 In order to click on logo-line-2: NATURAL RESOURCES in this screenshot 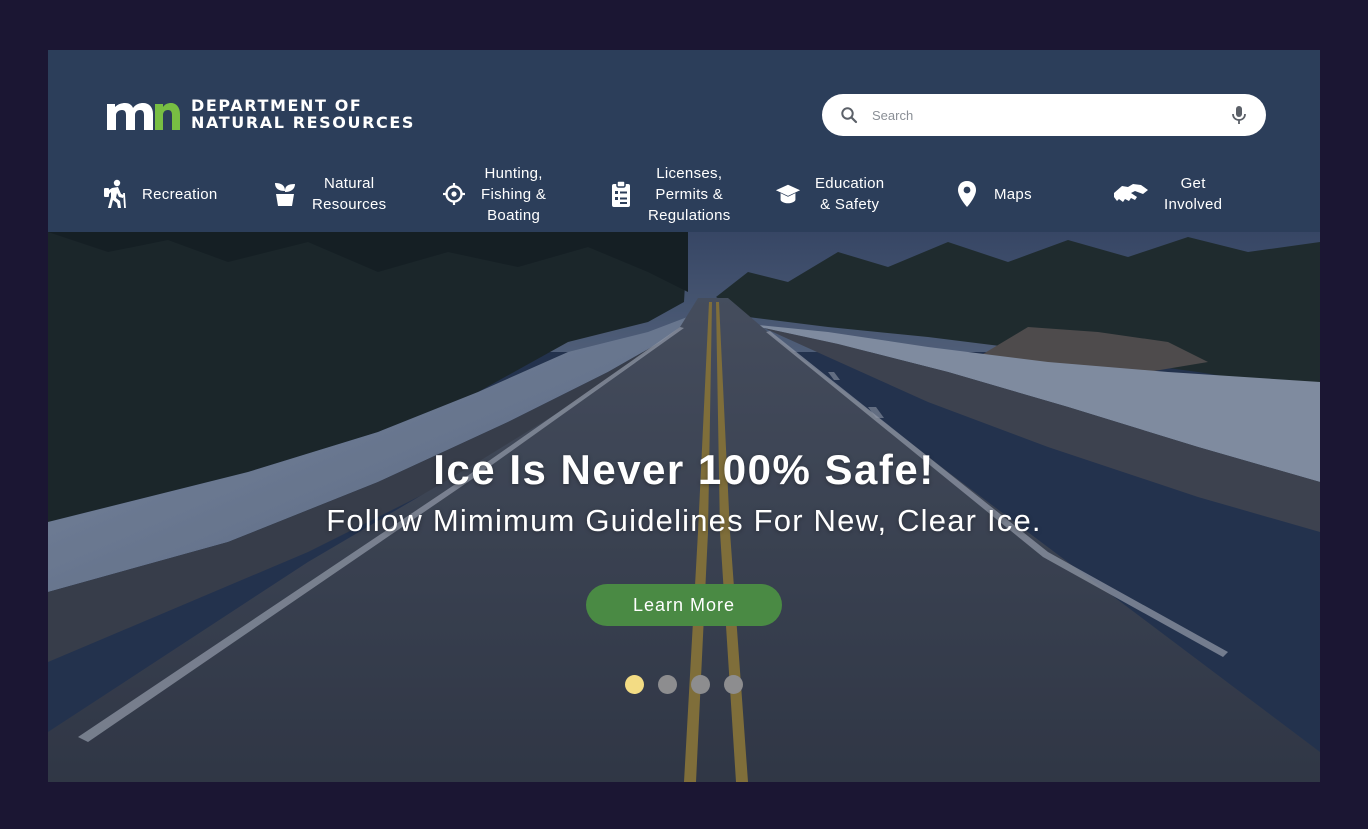, I will do `click(303, 122)`.